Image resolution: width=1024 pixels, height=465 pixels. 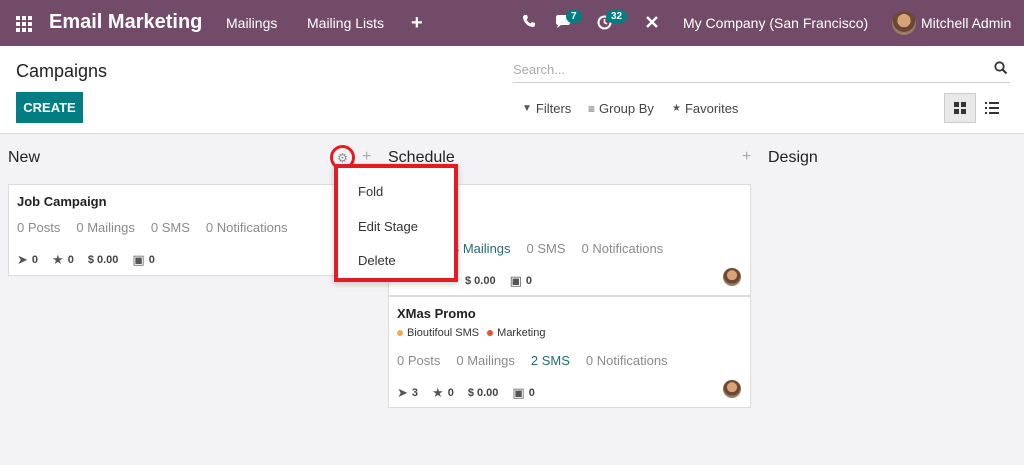 What do you see at coordinates (617, 16) in the screenshot?
I see `activities-badge: 32` at bounding box center [617, 16].